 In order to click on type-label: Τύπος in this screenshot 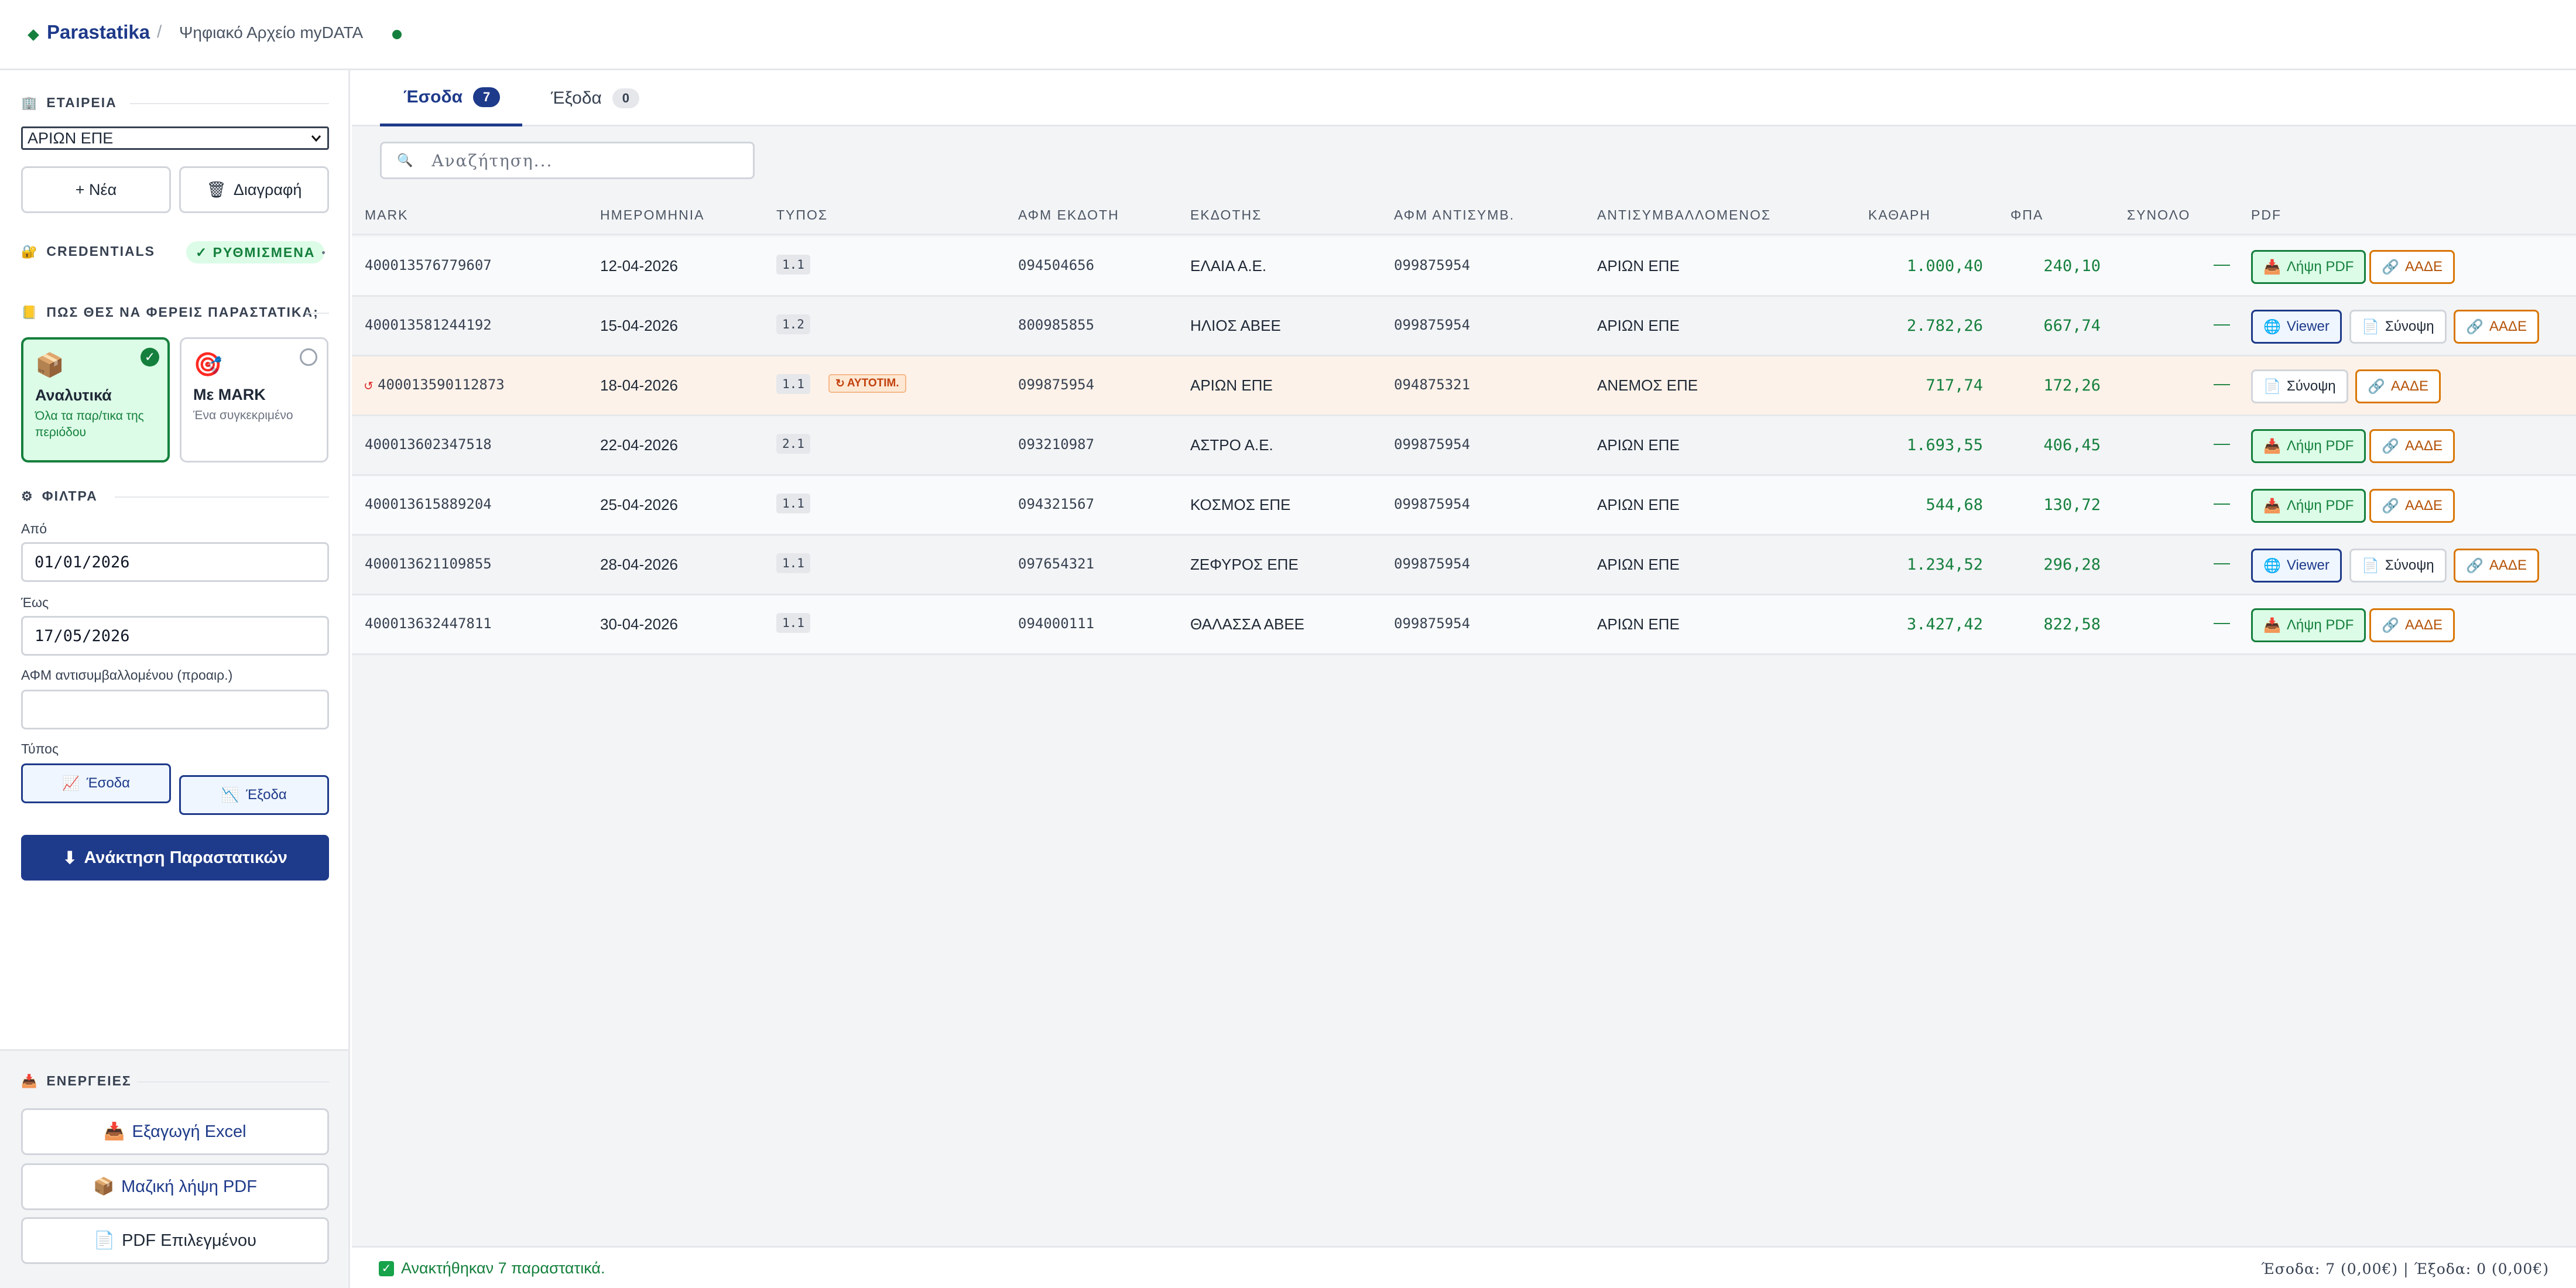, I will do `click(40, 748)`.